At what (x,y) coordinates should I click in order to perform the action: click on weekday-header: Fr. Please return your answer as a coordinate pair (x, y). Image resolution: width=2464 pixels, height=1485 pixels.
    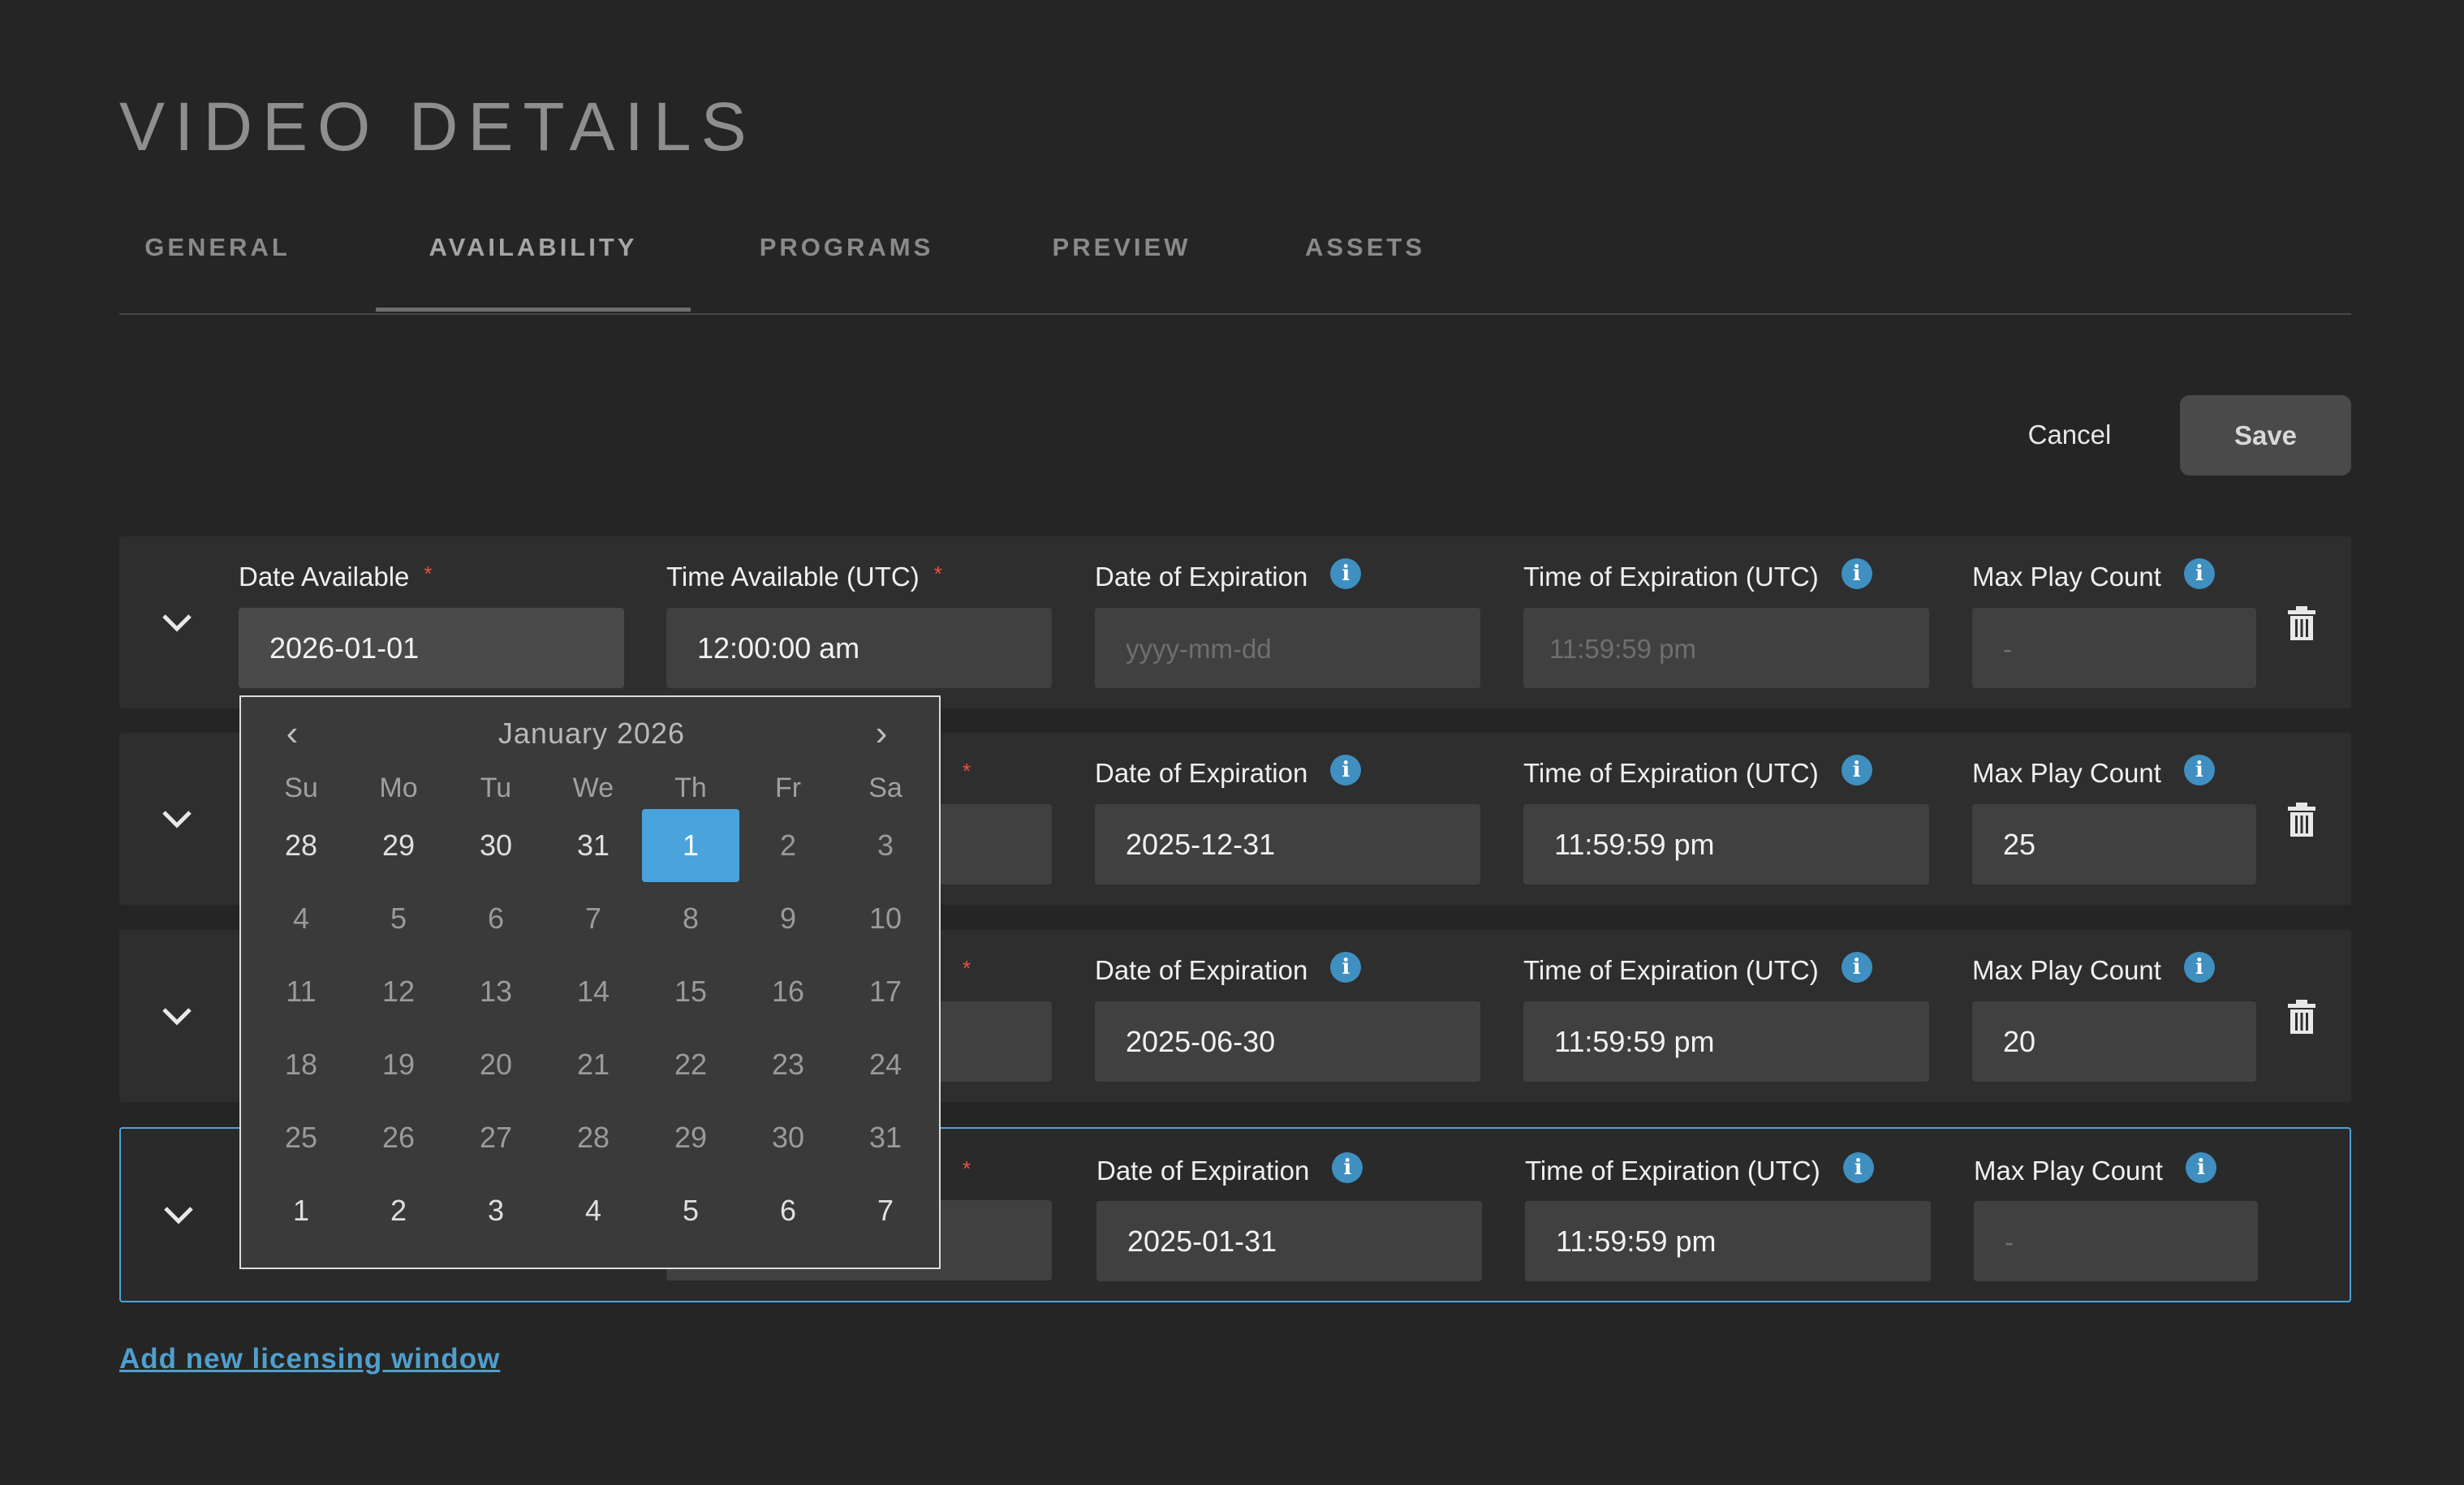
    Looking at the image, I should click on (788, 788).